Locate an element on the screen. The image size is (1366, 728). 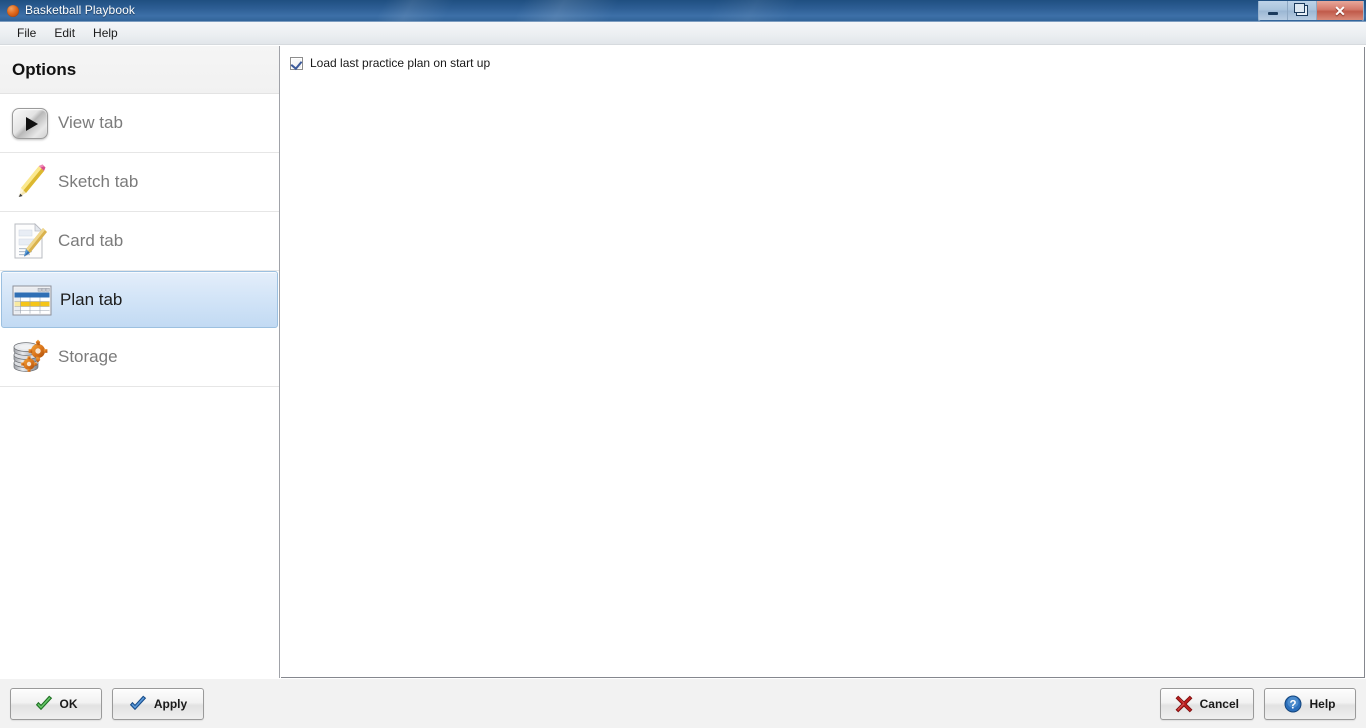
maximize-icon is located at coordinates (1301, 9).